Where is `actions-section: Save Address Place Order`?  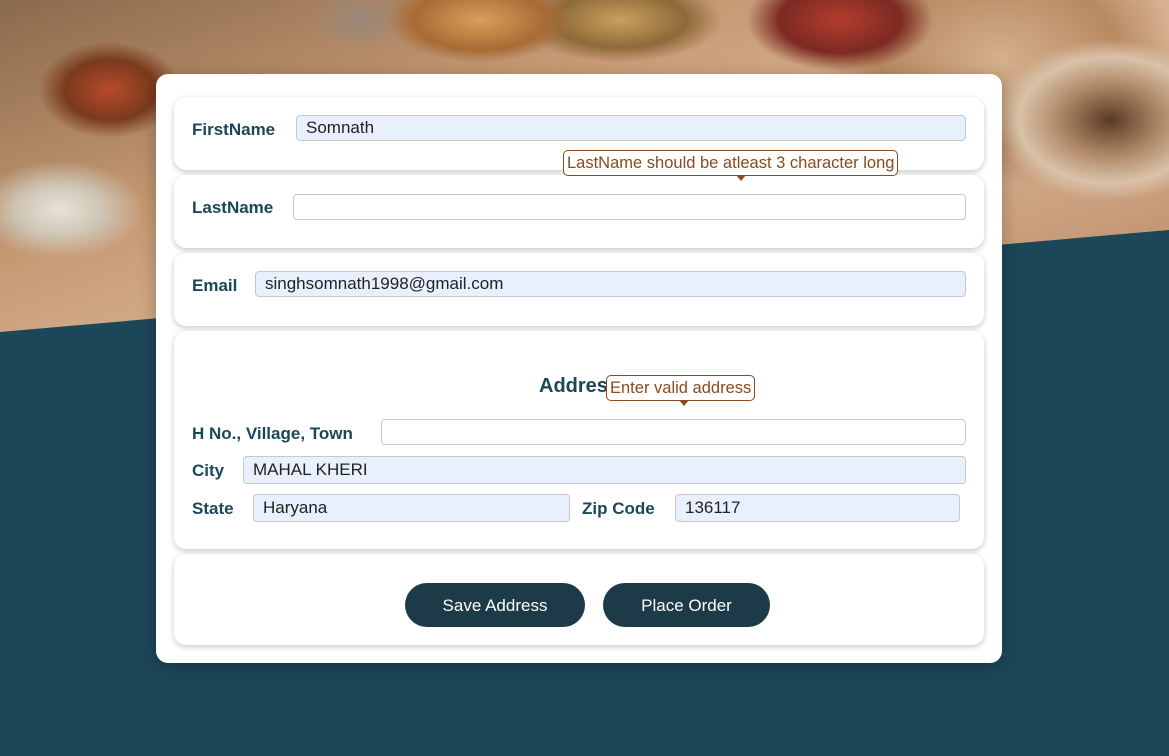
actions-section: Save Address Place Order is located at coordinates (579, 599).